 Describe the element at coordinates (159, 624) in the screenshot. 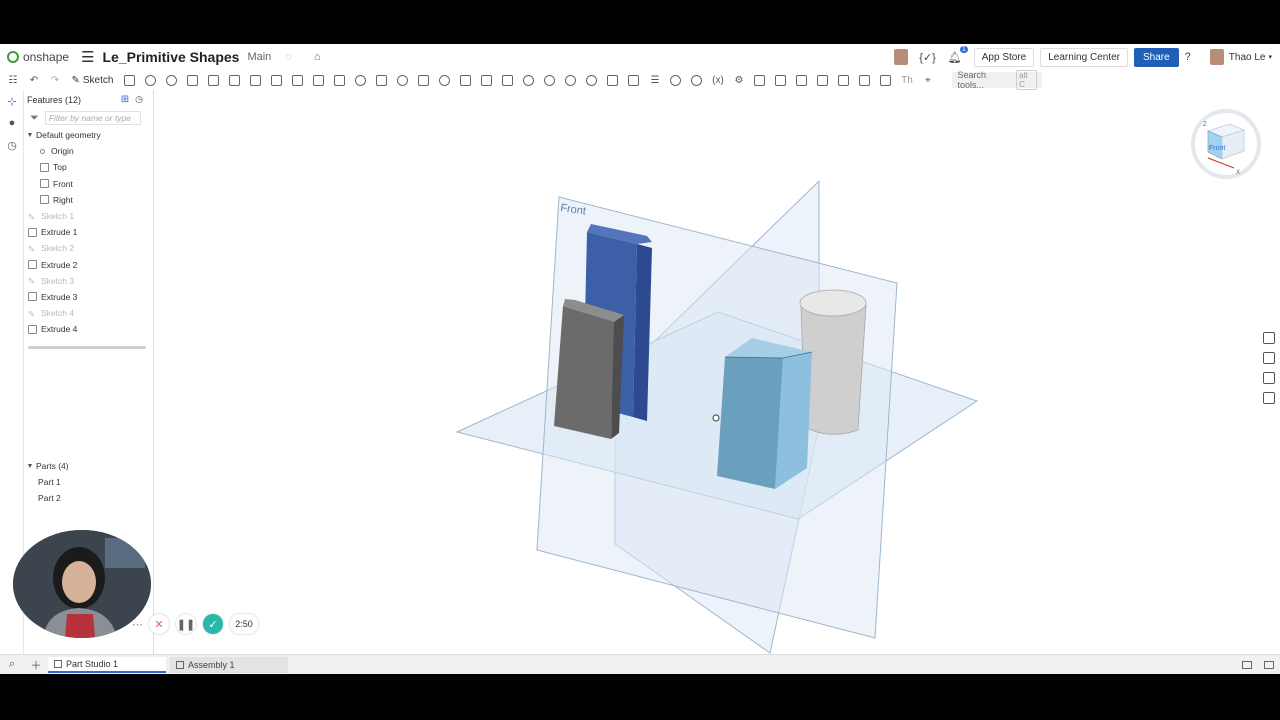

I see `cancel-recording-button: ✕` at that location.